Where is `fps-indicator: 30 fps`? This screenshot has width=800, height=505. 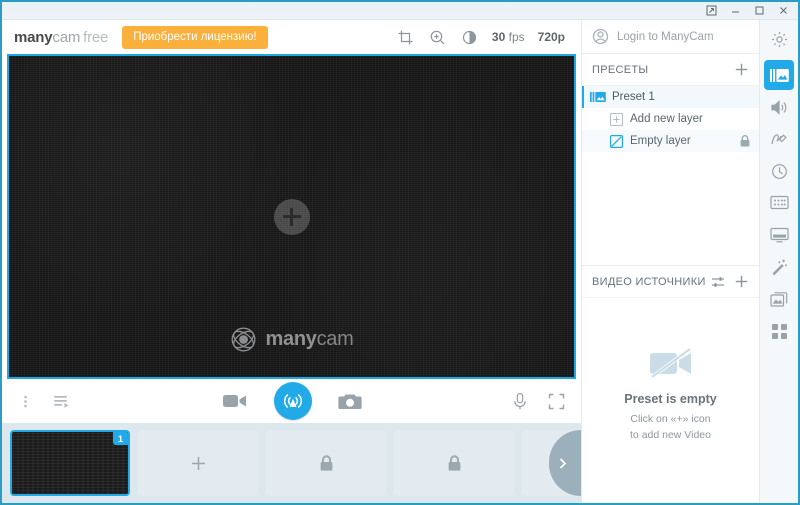 fps-indicator: 30 fps is located at coordinates (508, 37).